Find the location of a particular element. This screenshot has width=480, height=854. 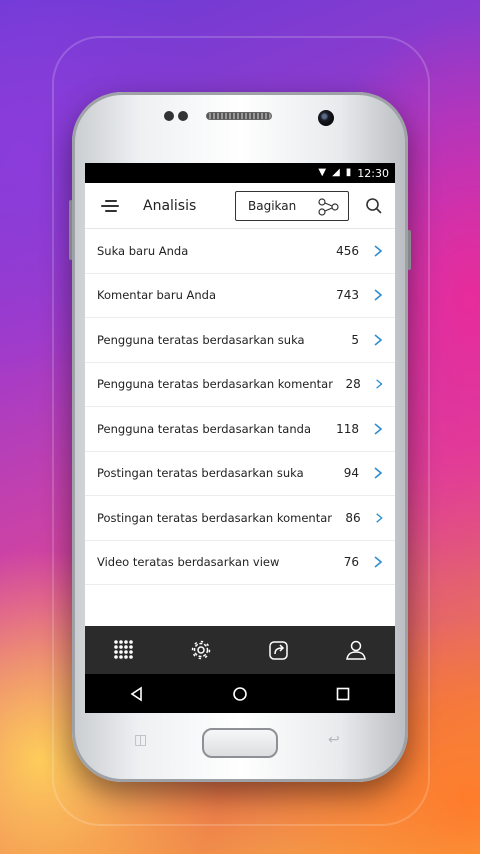

menu-icon is located at coordinates (111, 206).